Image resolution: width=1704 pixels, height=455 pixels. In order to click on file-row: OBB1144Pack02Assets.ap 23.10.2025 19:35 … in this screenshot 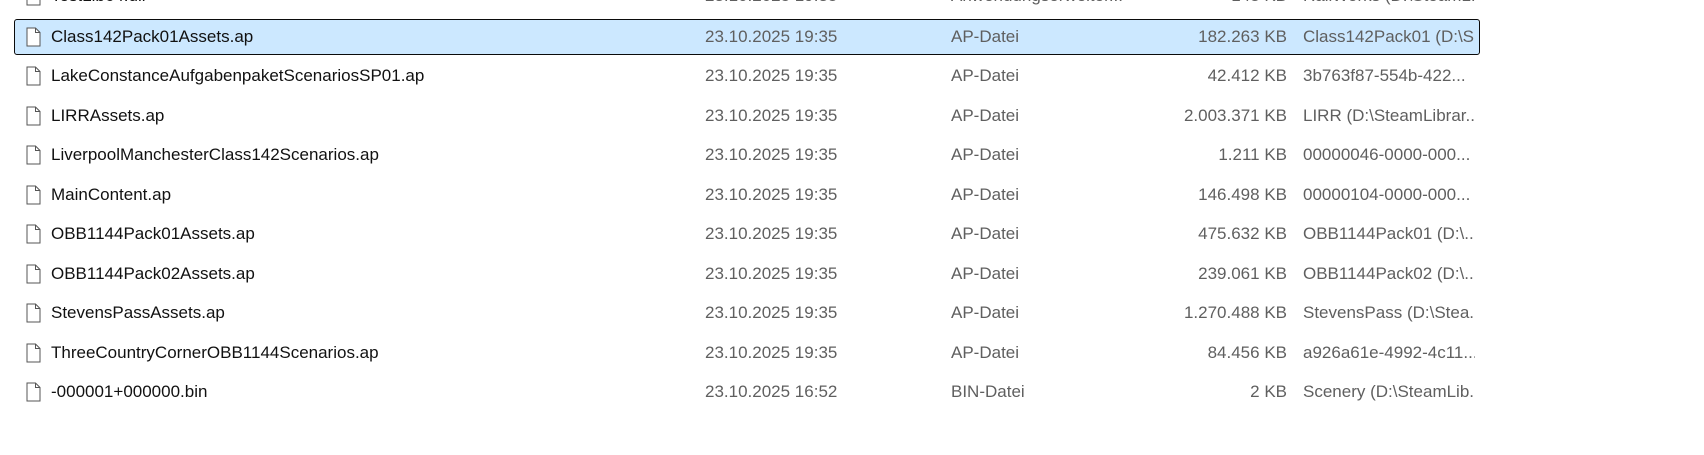, I will do `click(747, 274)`.